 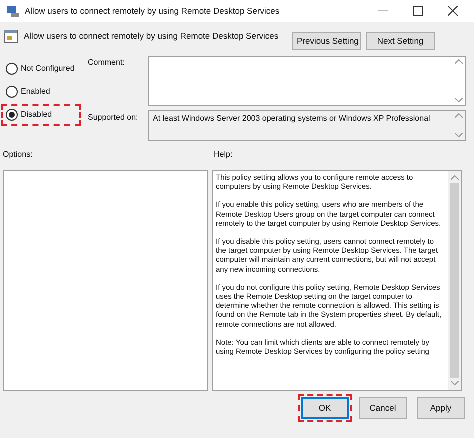 What do you see at coordinates (400, 41) in the screenshot?
I see `next-setting-button: Next Setting` at bounding box center [400, 41].